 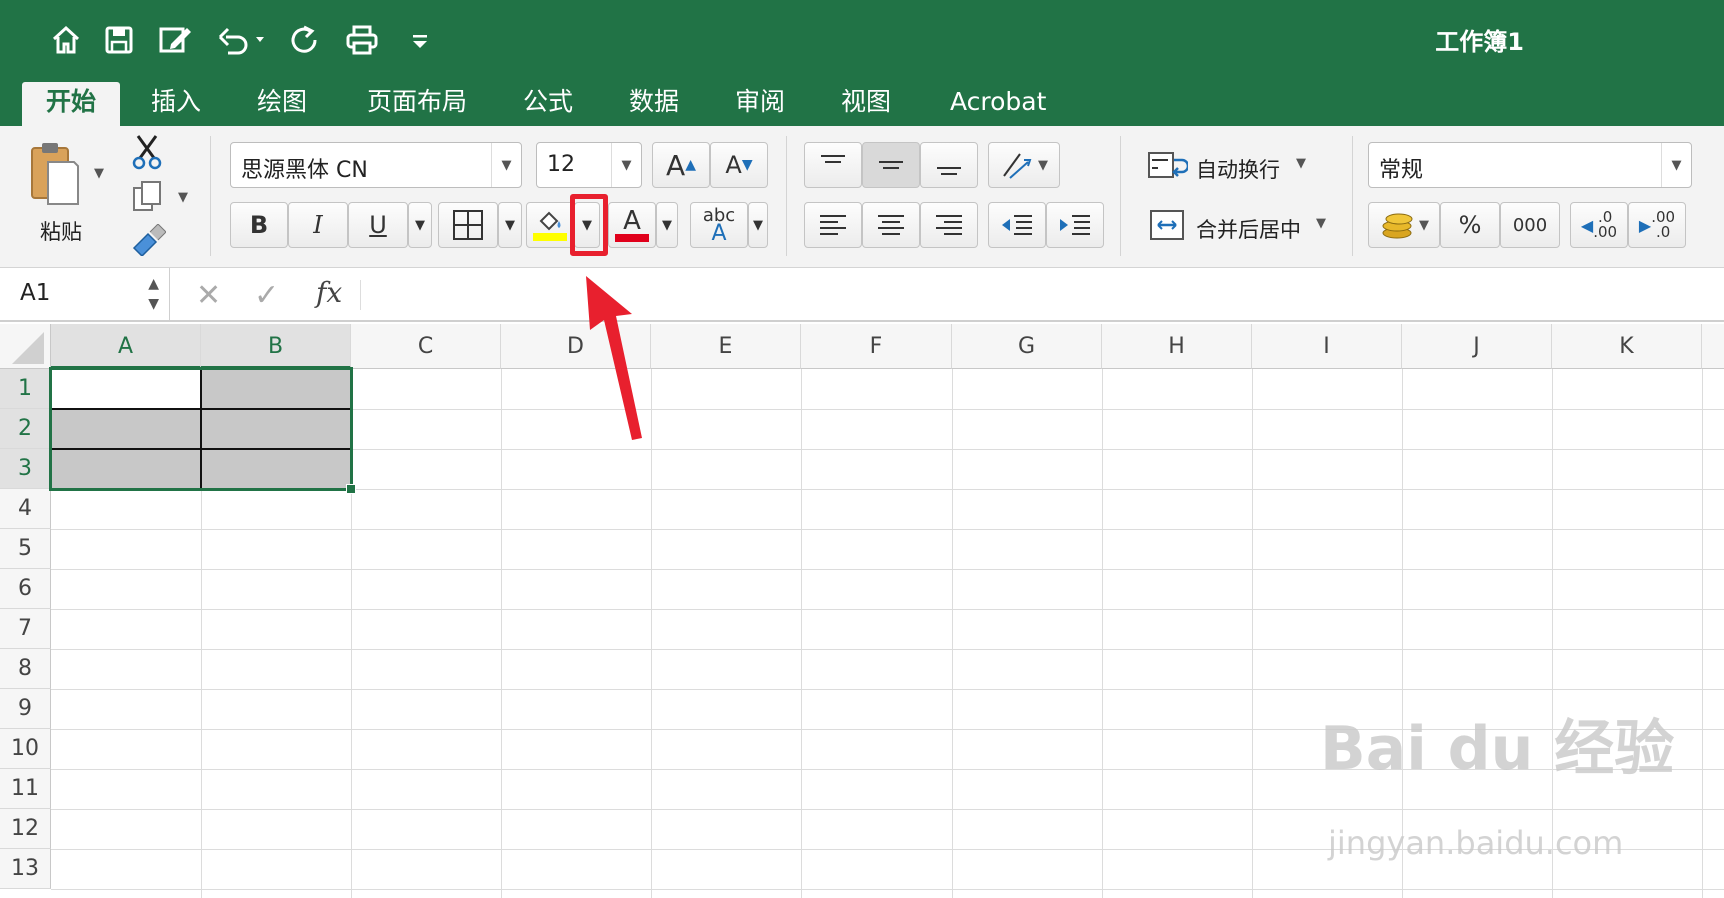 What do you see at coordinates (282, 104) in the screenshot?
I see `tab-draw: 绘图` at bounding box center [282, 104].